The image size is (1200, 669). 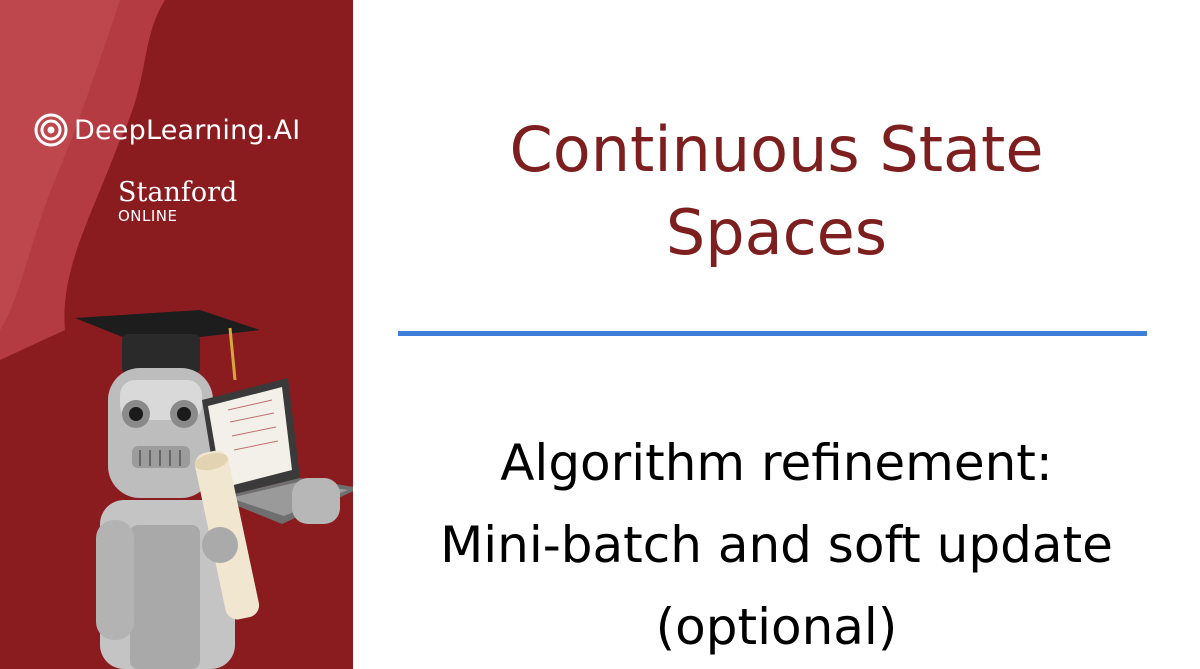 I want to click on stanford-online-label: ONLINE, so click(x=148, y=216).